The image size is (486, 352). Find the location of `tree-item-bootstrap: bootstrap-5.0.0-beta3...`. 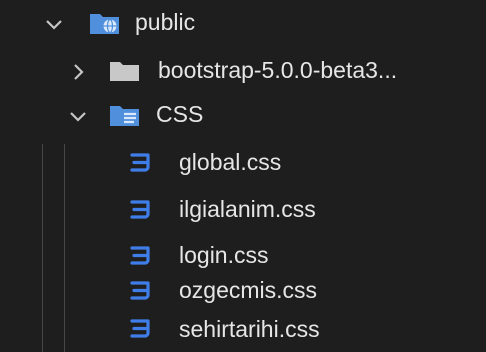

tree-item-bootstrap: bootstrap-5.0.0-beta3... is located at coordinates (243, 72).